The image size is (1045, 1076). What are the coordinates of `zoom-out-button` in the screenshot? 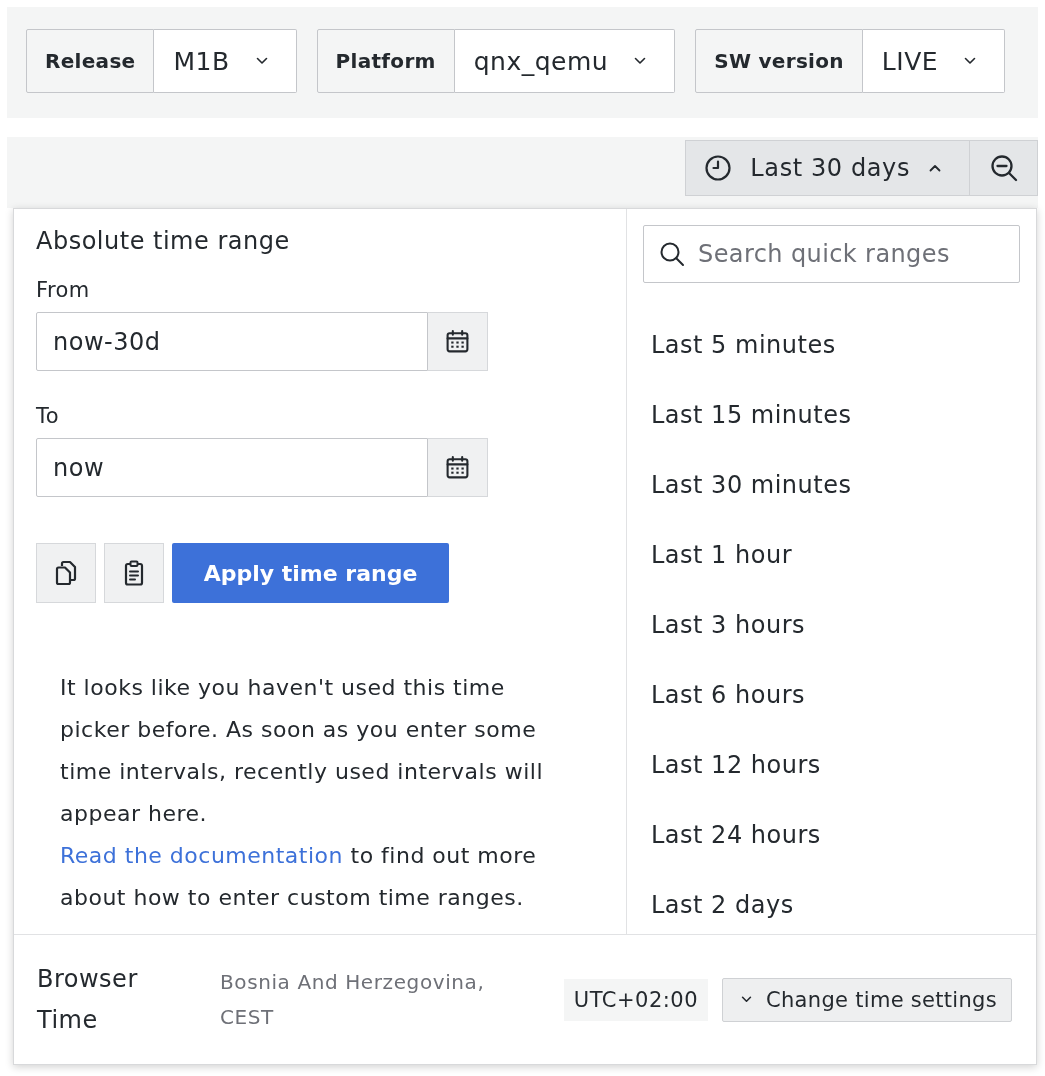 It's located at (1004, 168).